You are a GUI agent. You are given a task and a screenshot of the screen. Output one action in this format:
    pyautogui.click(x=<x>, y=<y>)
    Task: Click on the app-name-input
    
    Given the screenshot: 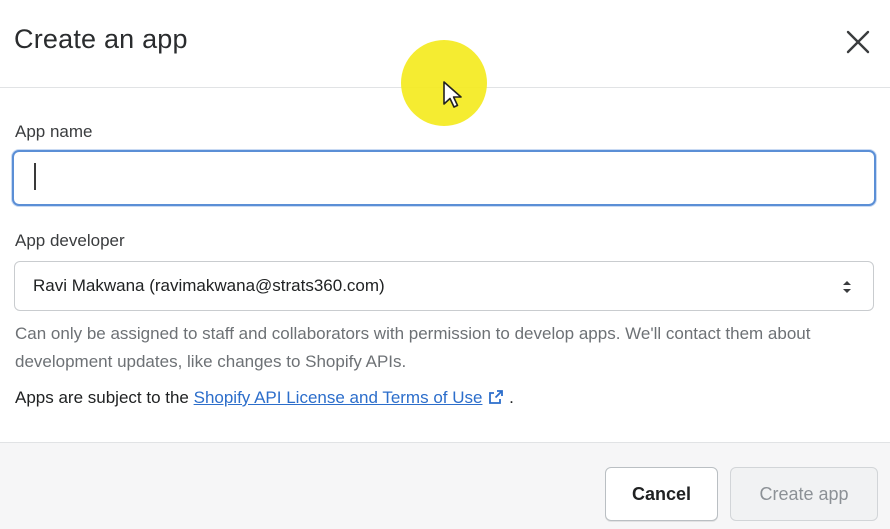 What is the action you would take?
    pyautogui.click(x=444, y=178)
    